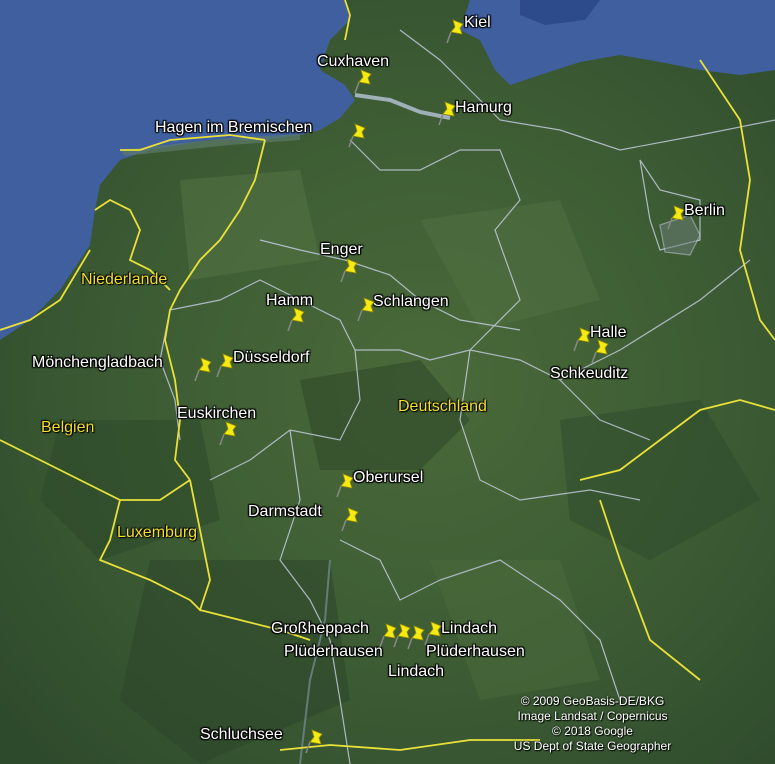 Image resolution: width=775 pixels, height=764 pixels. Describe the element at coordinates (241, 734) in the screenshot. I see `place-label-schluchsee: Schluchsee` at that location.